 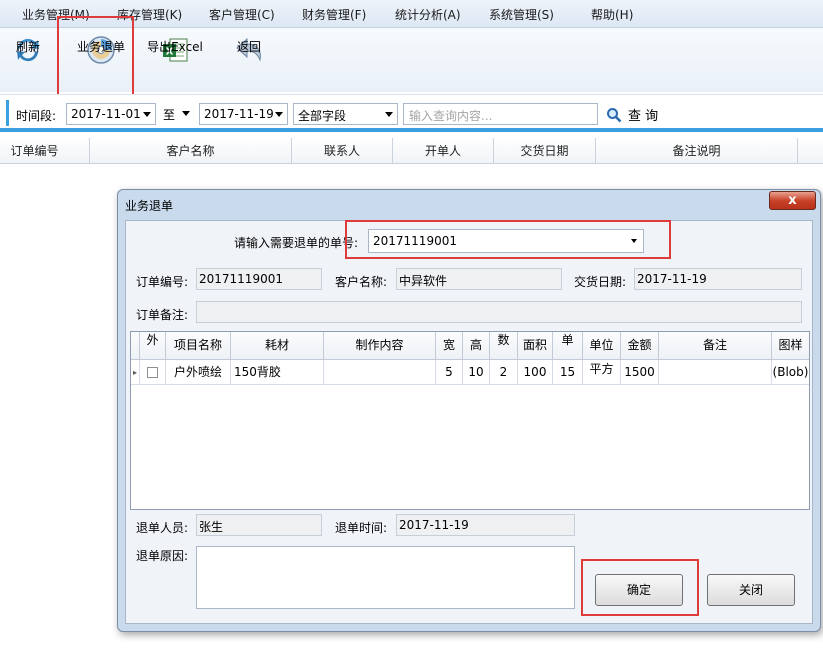 What do you see at coordinates (535, 372) in the screenshot?
I see `row-area: 100` at bounding box center [535, 372].